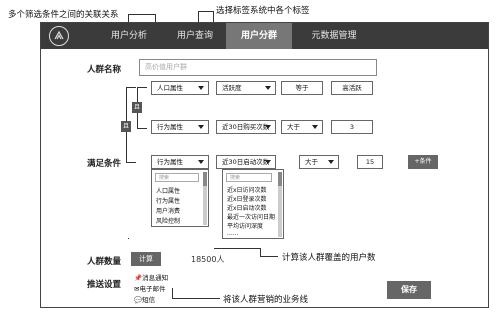 This screenshot has width=499, height=314. Describe the element at coordinates (205, 179) in the screenshot. I see `category-scroll-thumb` at that location.